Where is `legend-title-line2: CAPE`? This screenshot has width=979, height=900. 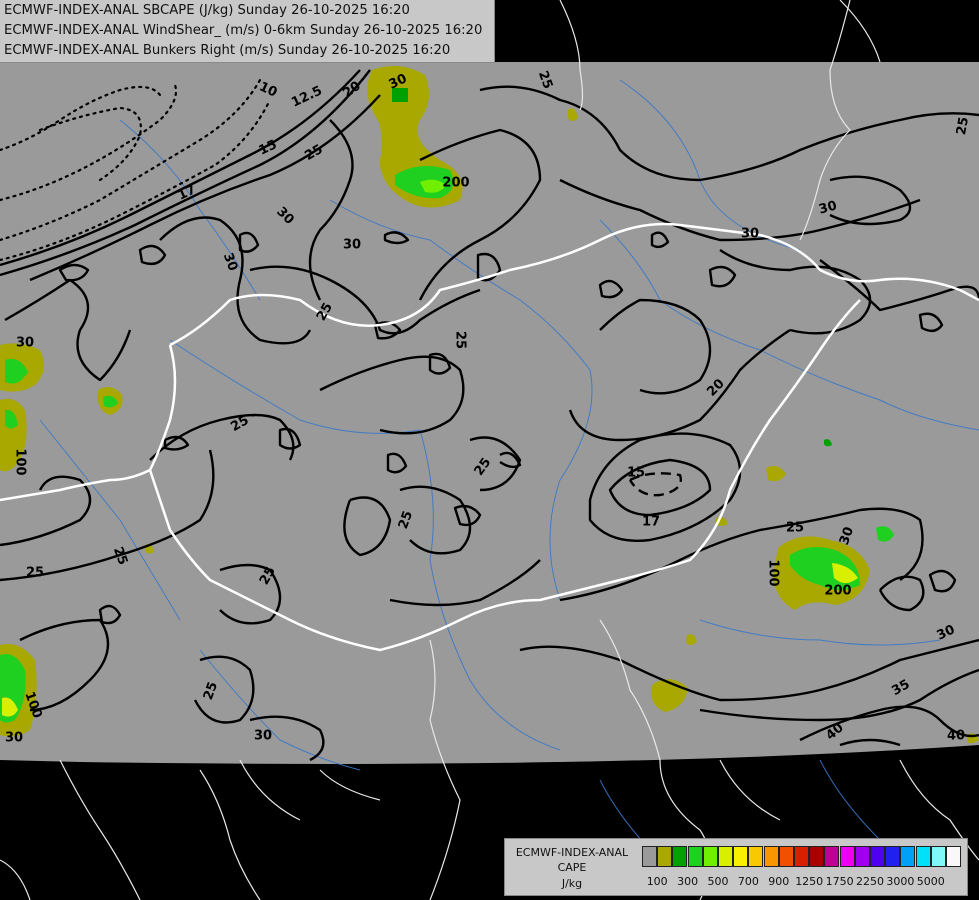 legend-title-line2: CAPE is located at coordinates (572, 867).